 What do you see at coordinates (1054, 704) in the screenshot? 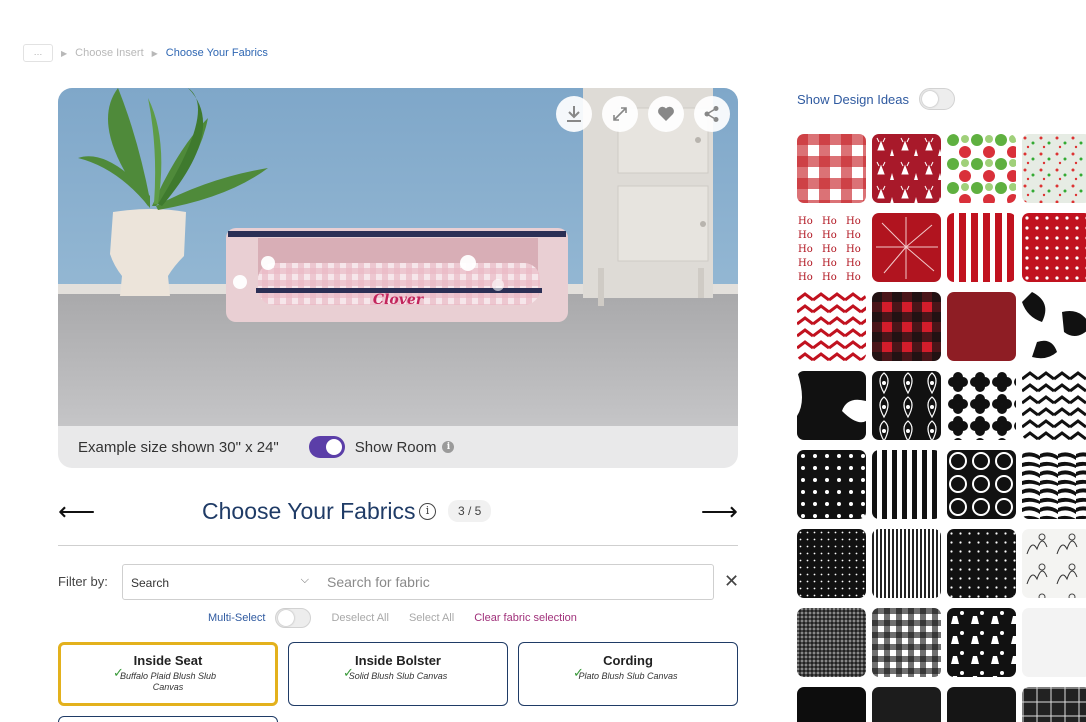
I see `fabric-swatch-black-windowpane` at bounding box center [1054, 704].